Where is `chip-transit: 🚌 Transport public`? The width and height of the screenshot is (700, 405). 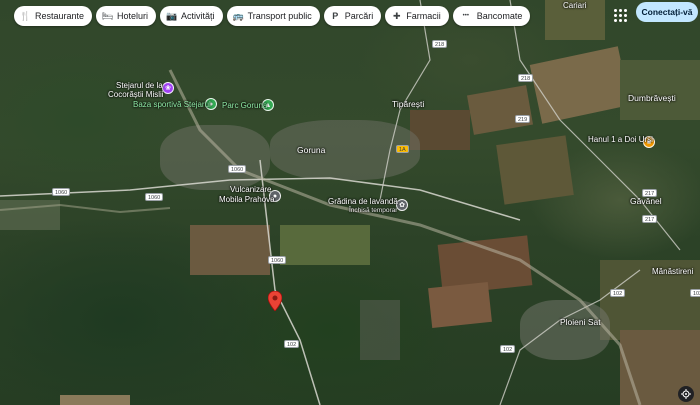
chip-transit: 🚌 Transport public is located at coordinates (273, 16).